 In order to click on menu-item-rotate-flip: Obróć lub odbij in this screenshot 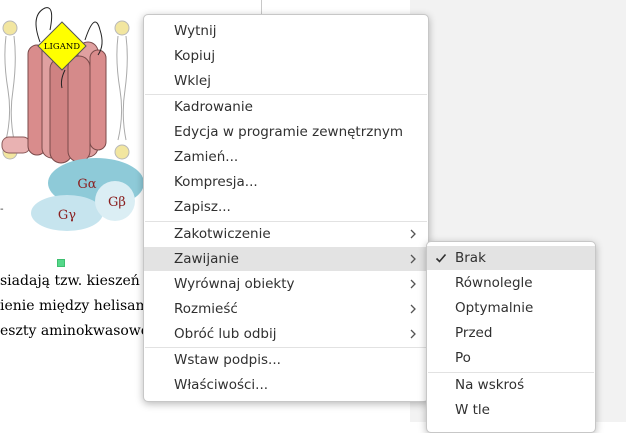, I will do `click(286, 334)`.